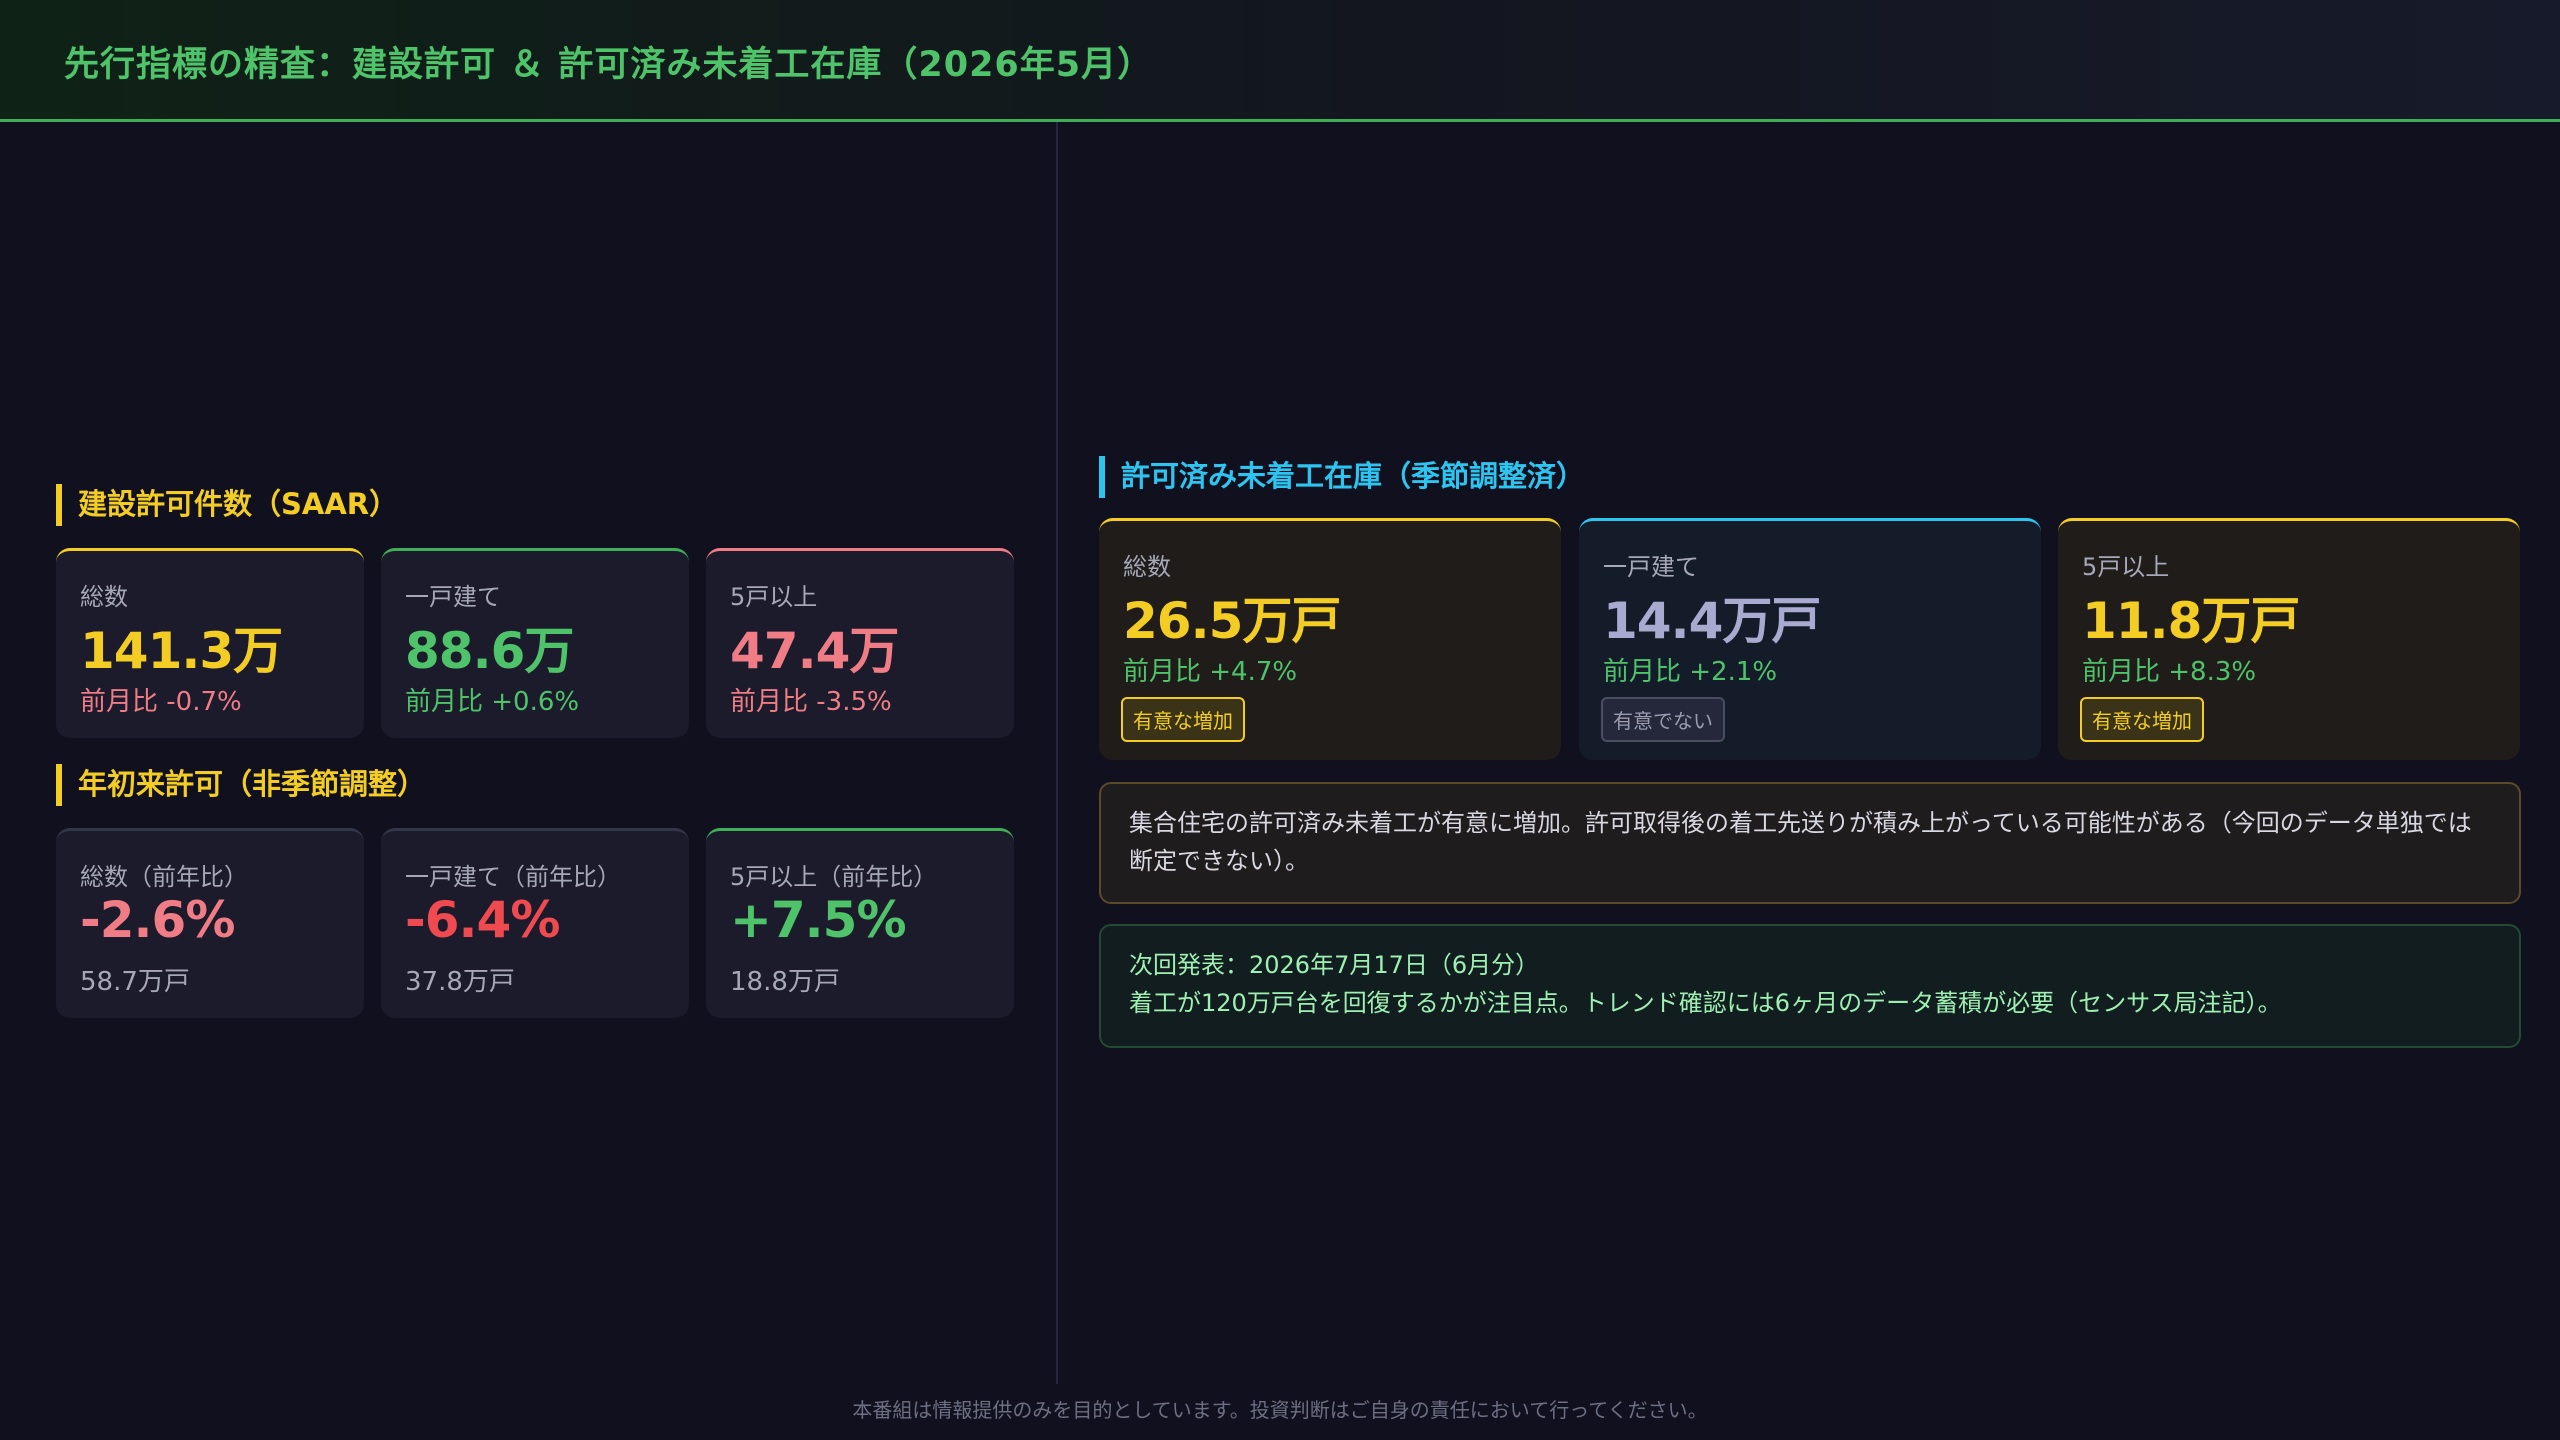 The width and height of the screenshot is (2560, 1440). Describe the element at coordinates (2191, 621) in the screenshot. I see `card-value: 11.8万戸` at that location.